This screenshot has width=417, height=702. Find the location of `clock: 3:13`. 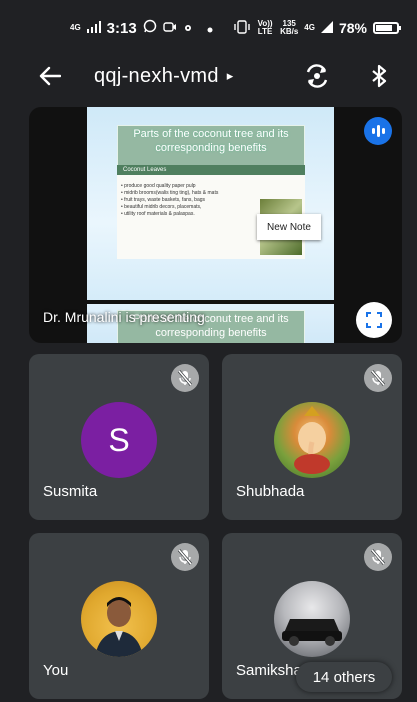

clock: 3:13 is located at coordinates (121, 28).